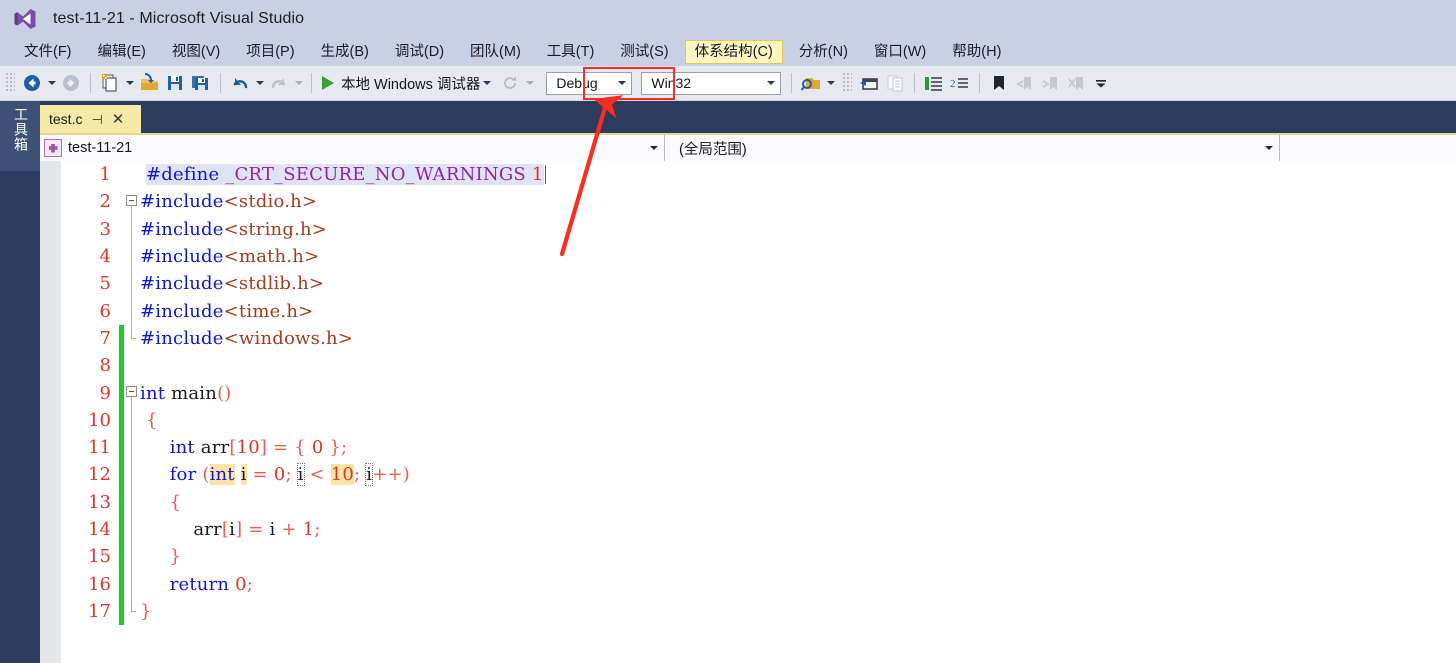 Image resolution: width=1456 pixels, height=663 pixels. Describe the element at coordinates (510, 83) in the screenshot. I see `refresh-icon` at that location.